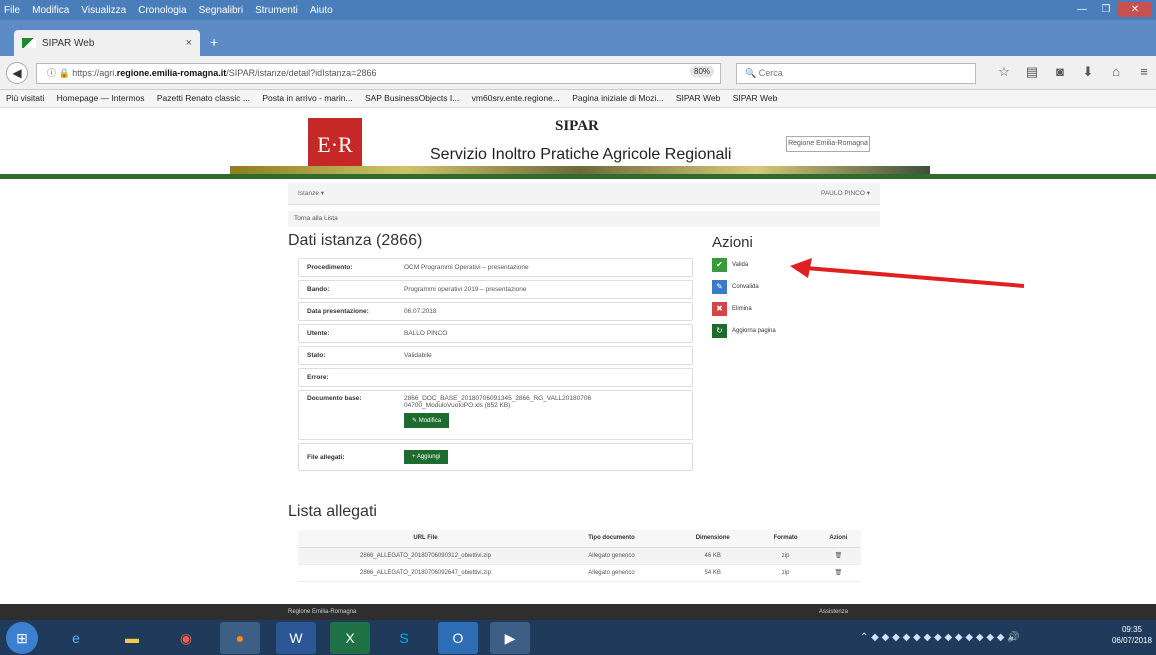 Image resolution: width=1156 pixels, height=655 pixels. Describe the element at coordinates (240, 638) in the screenshot. I see `firefox-icon: ●` at that location.